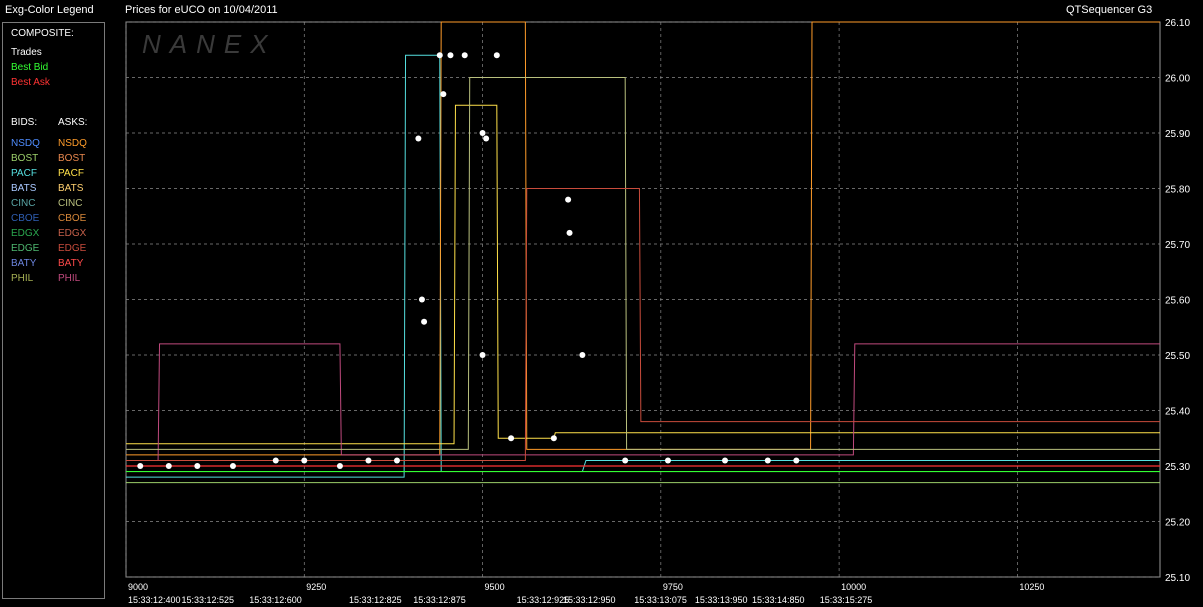 The width and height of the screenshot is (1203, 607). I want to click on watermark: NANEX, so click(209, 44).